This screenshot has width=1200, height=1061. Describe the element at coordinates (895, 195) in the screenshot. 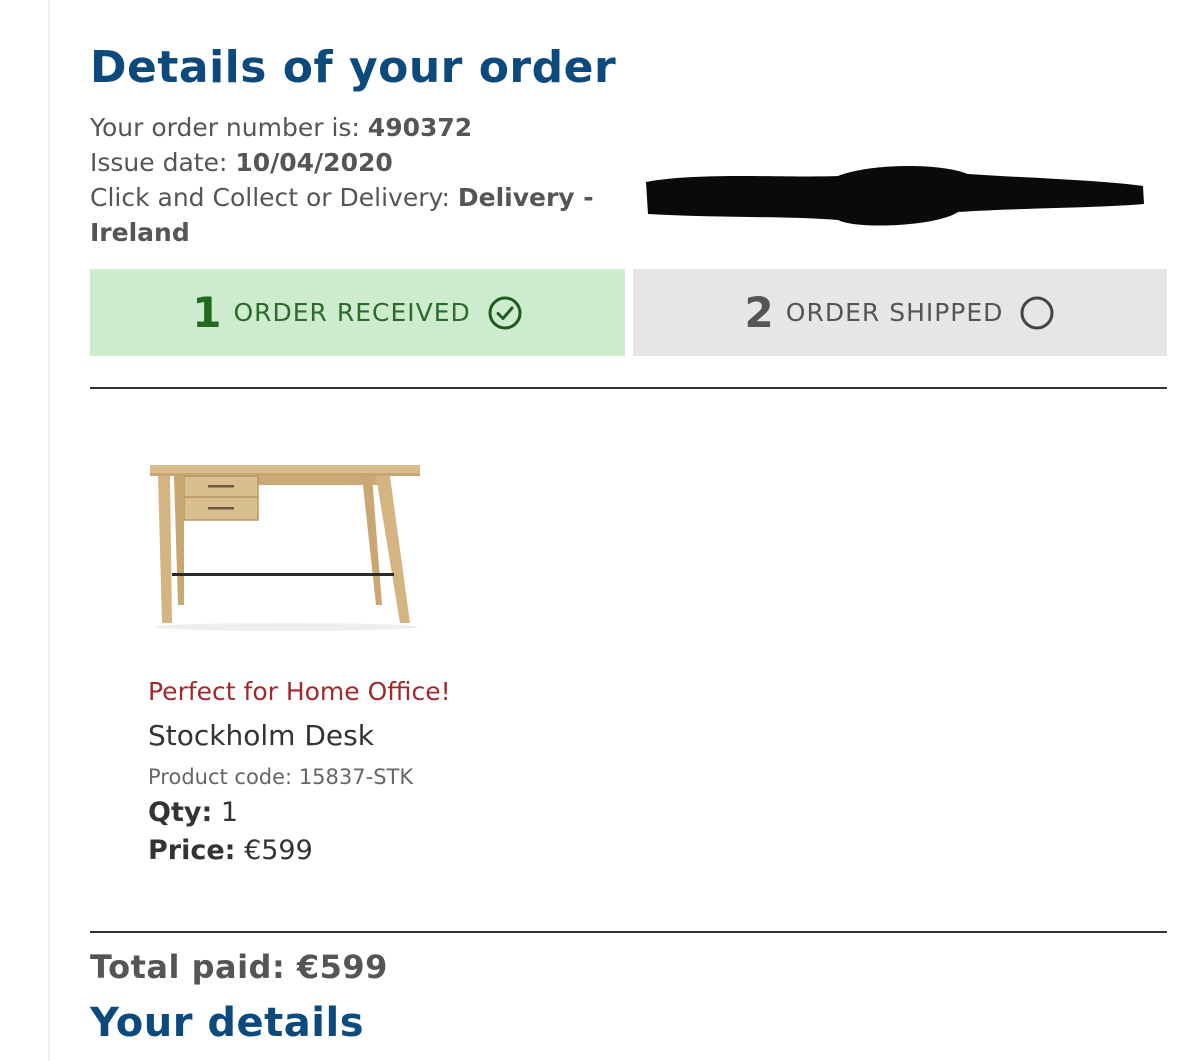

I see `redaction-mark` at that location.